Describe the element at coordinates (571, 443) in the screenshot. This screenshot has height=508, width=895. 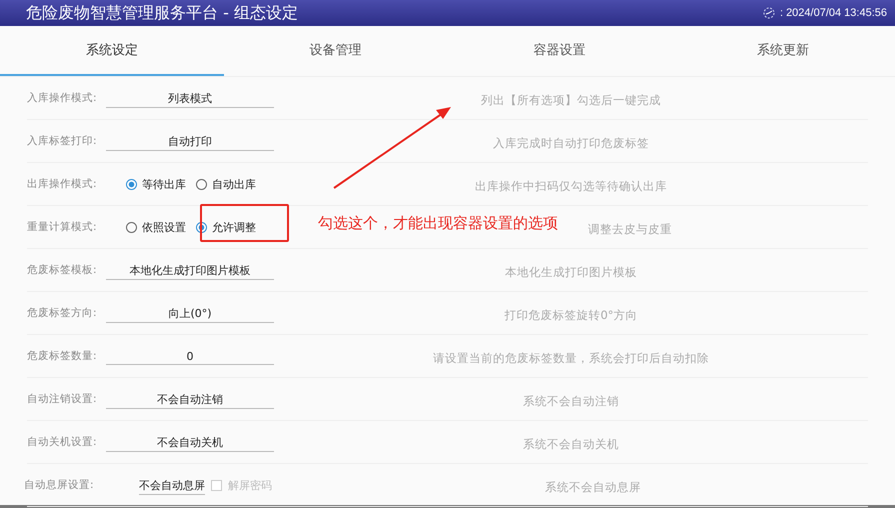
I see `setting-description: 系统不会自动关机` at that location.